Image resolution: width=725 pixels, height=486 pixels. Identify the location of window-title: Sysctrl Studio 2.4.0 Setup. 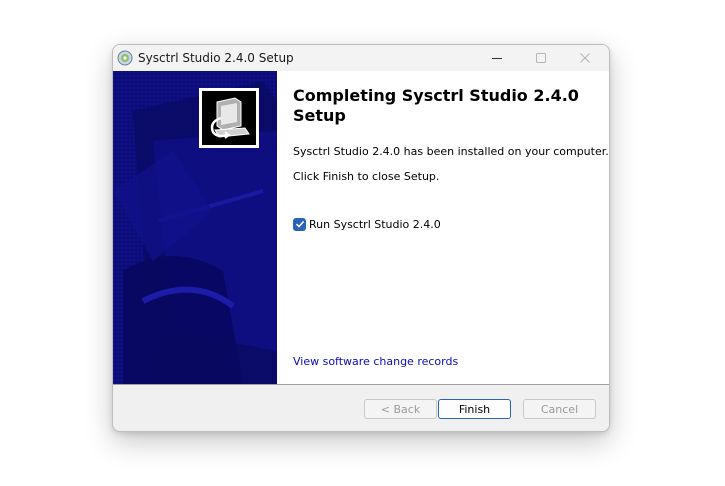
(216, 58).